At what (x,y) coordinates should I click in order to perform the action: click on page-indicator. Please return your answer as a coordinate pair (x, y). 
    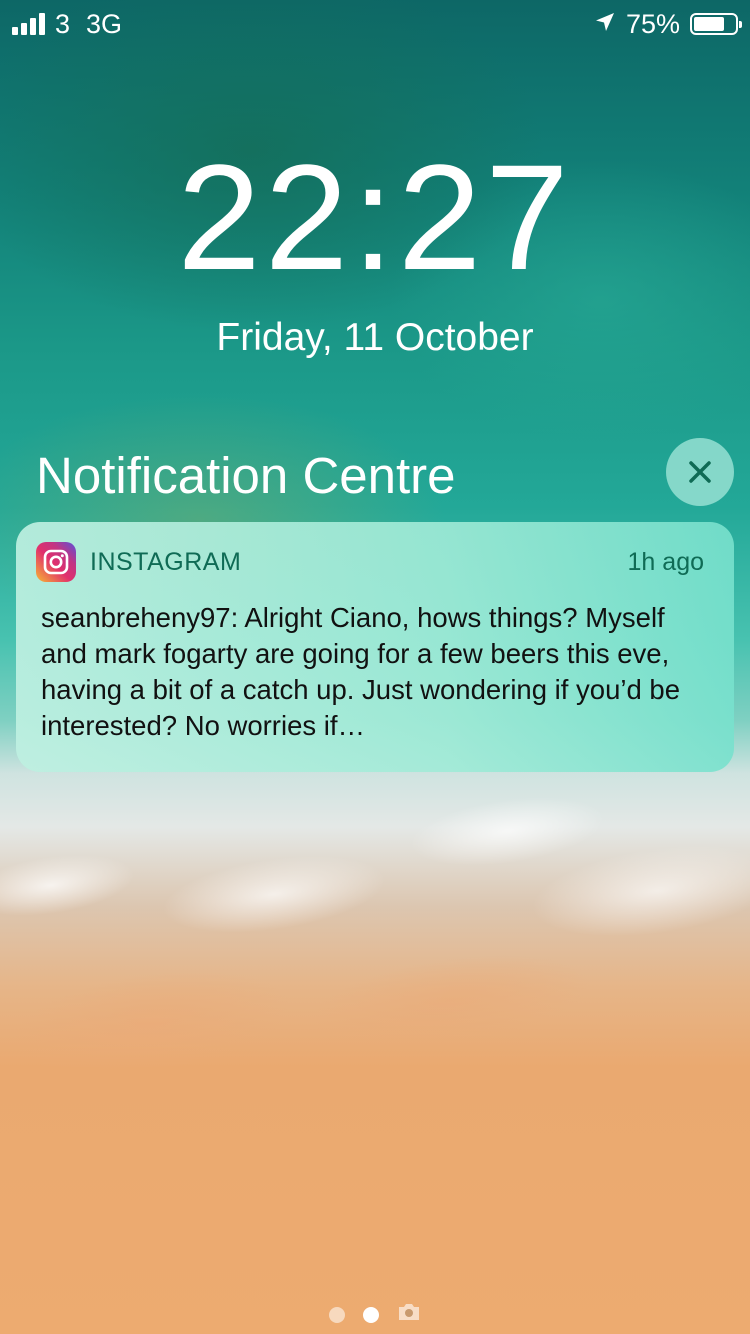
    Looking at the image, I should click on (375, 1314).